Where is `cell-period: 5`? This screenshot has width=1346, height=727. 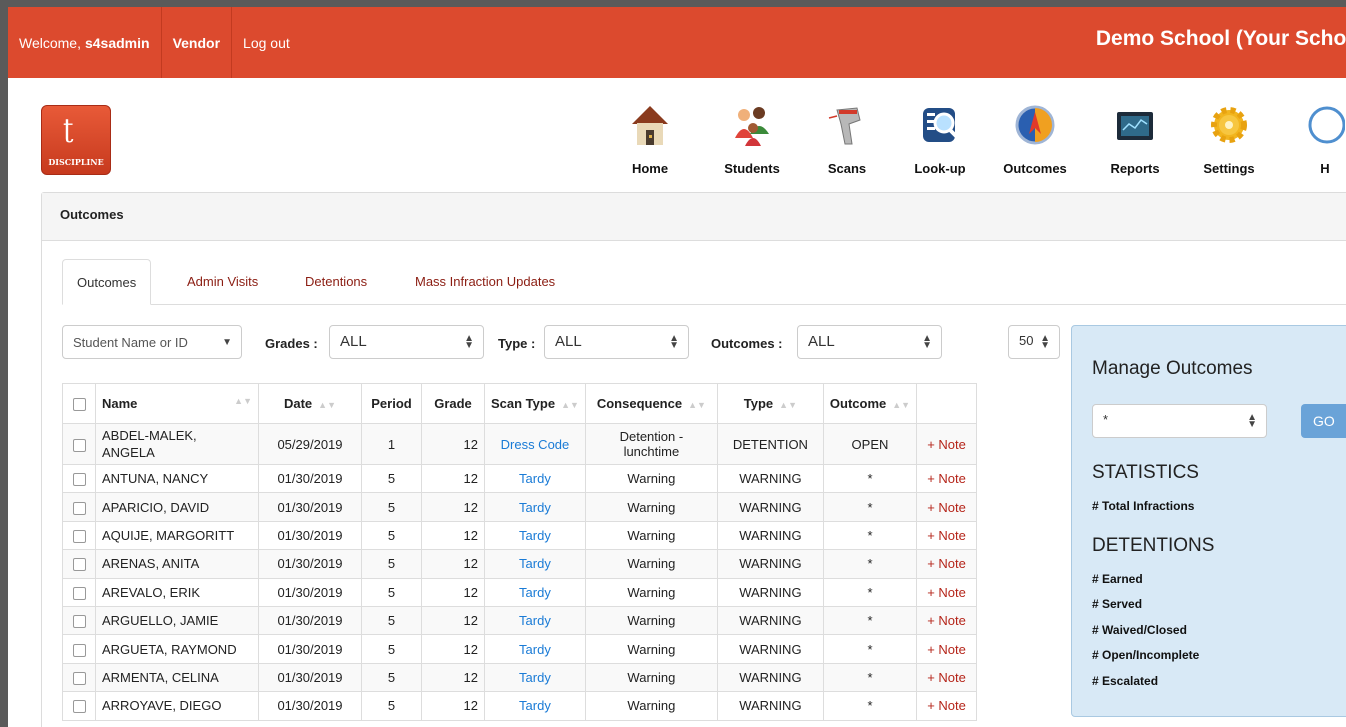 cell-period: 5 is located at coordinates (391, 620).